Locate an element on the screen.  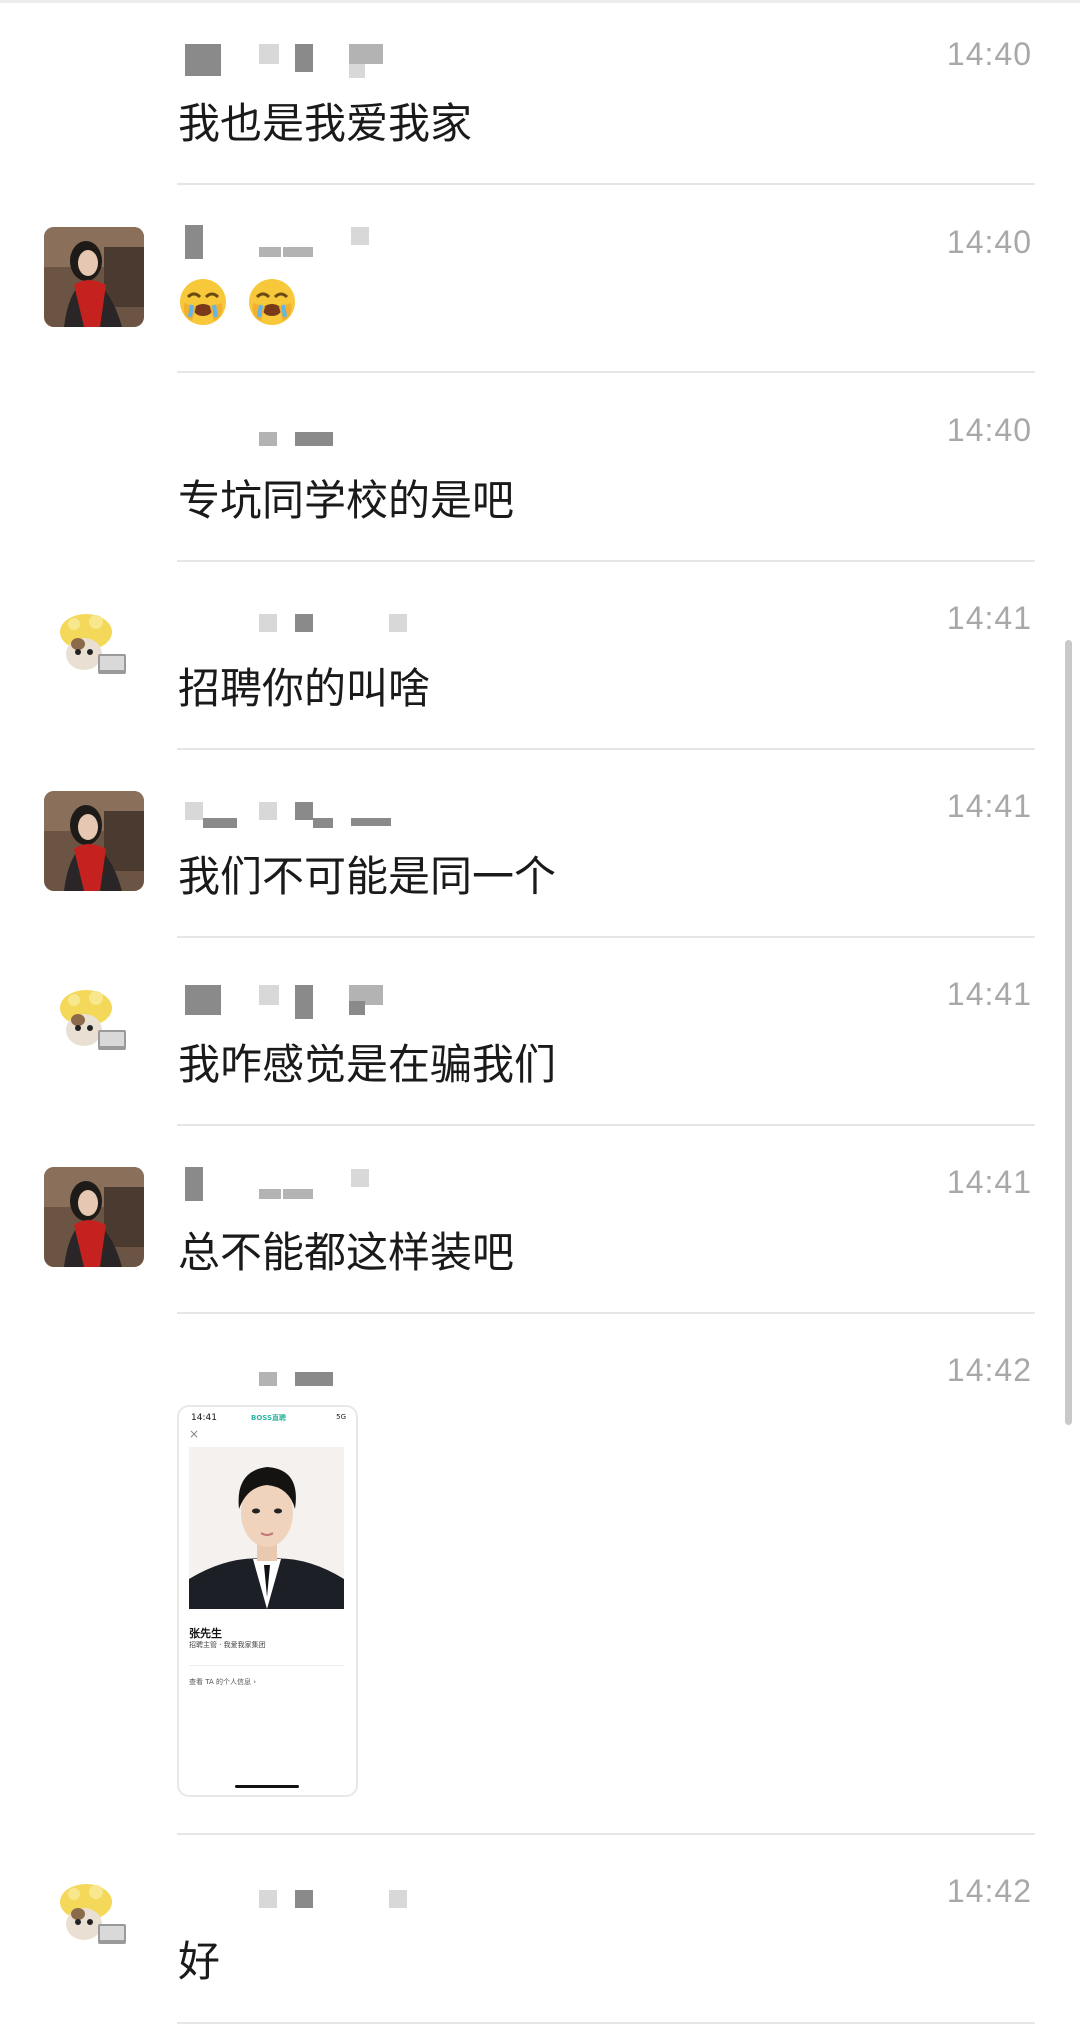
message-text: 好 is located at coordinates (199, 1958).